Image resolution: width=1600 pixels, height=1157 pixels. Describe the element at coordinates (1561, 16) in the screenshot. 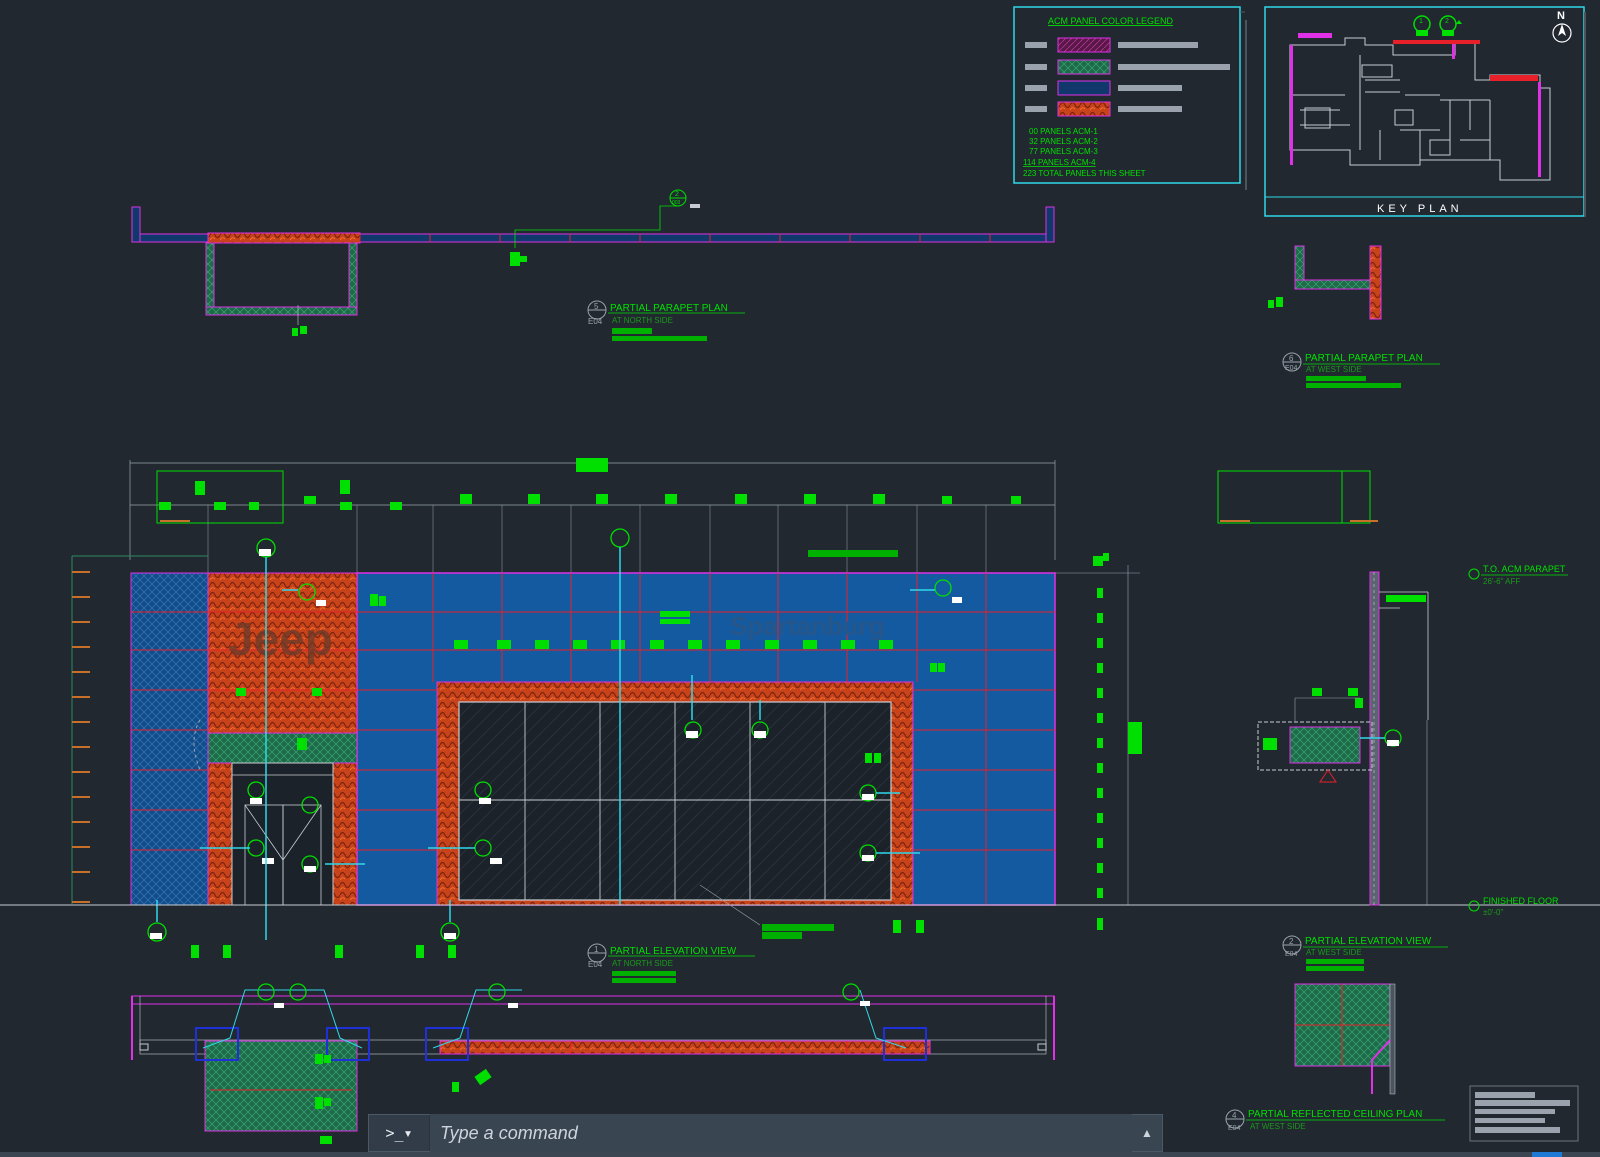

I see `svg-text: N` at that location.